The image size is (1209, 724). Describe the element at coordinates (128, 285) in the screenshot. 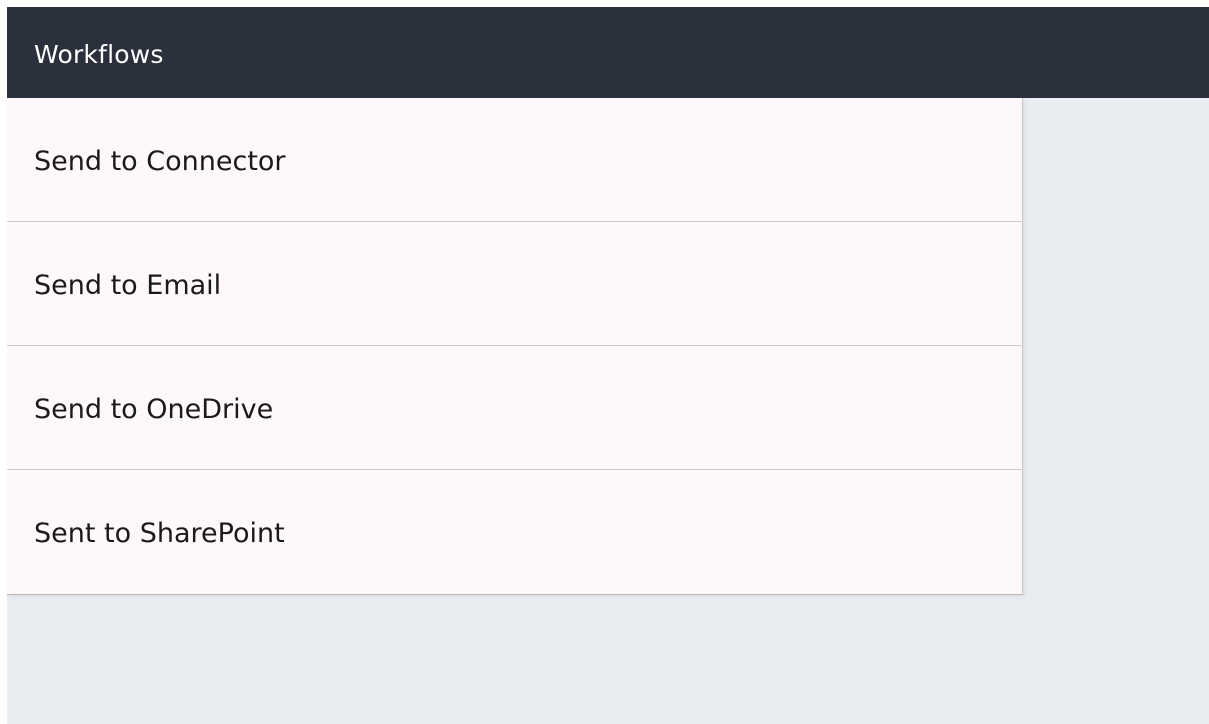

I see `workflow-item-label: Send to Email` at that location.